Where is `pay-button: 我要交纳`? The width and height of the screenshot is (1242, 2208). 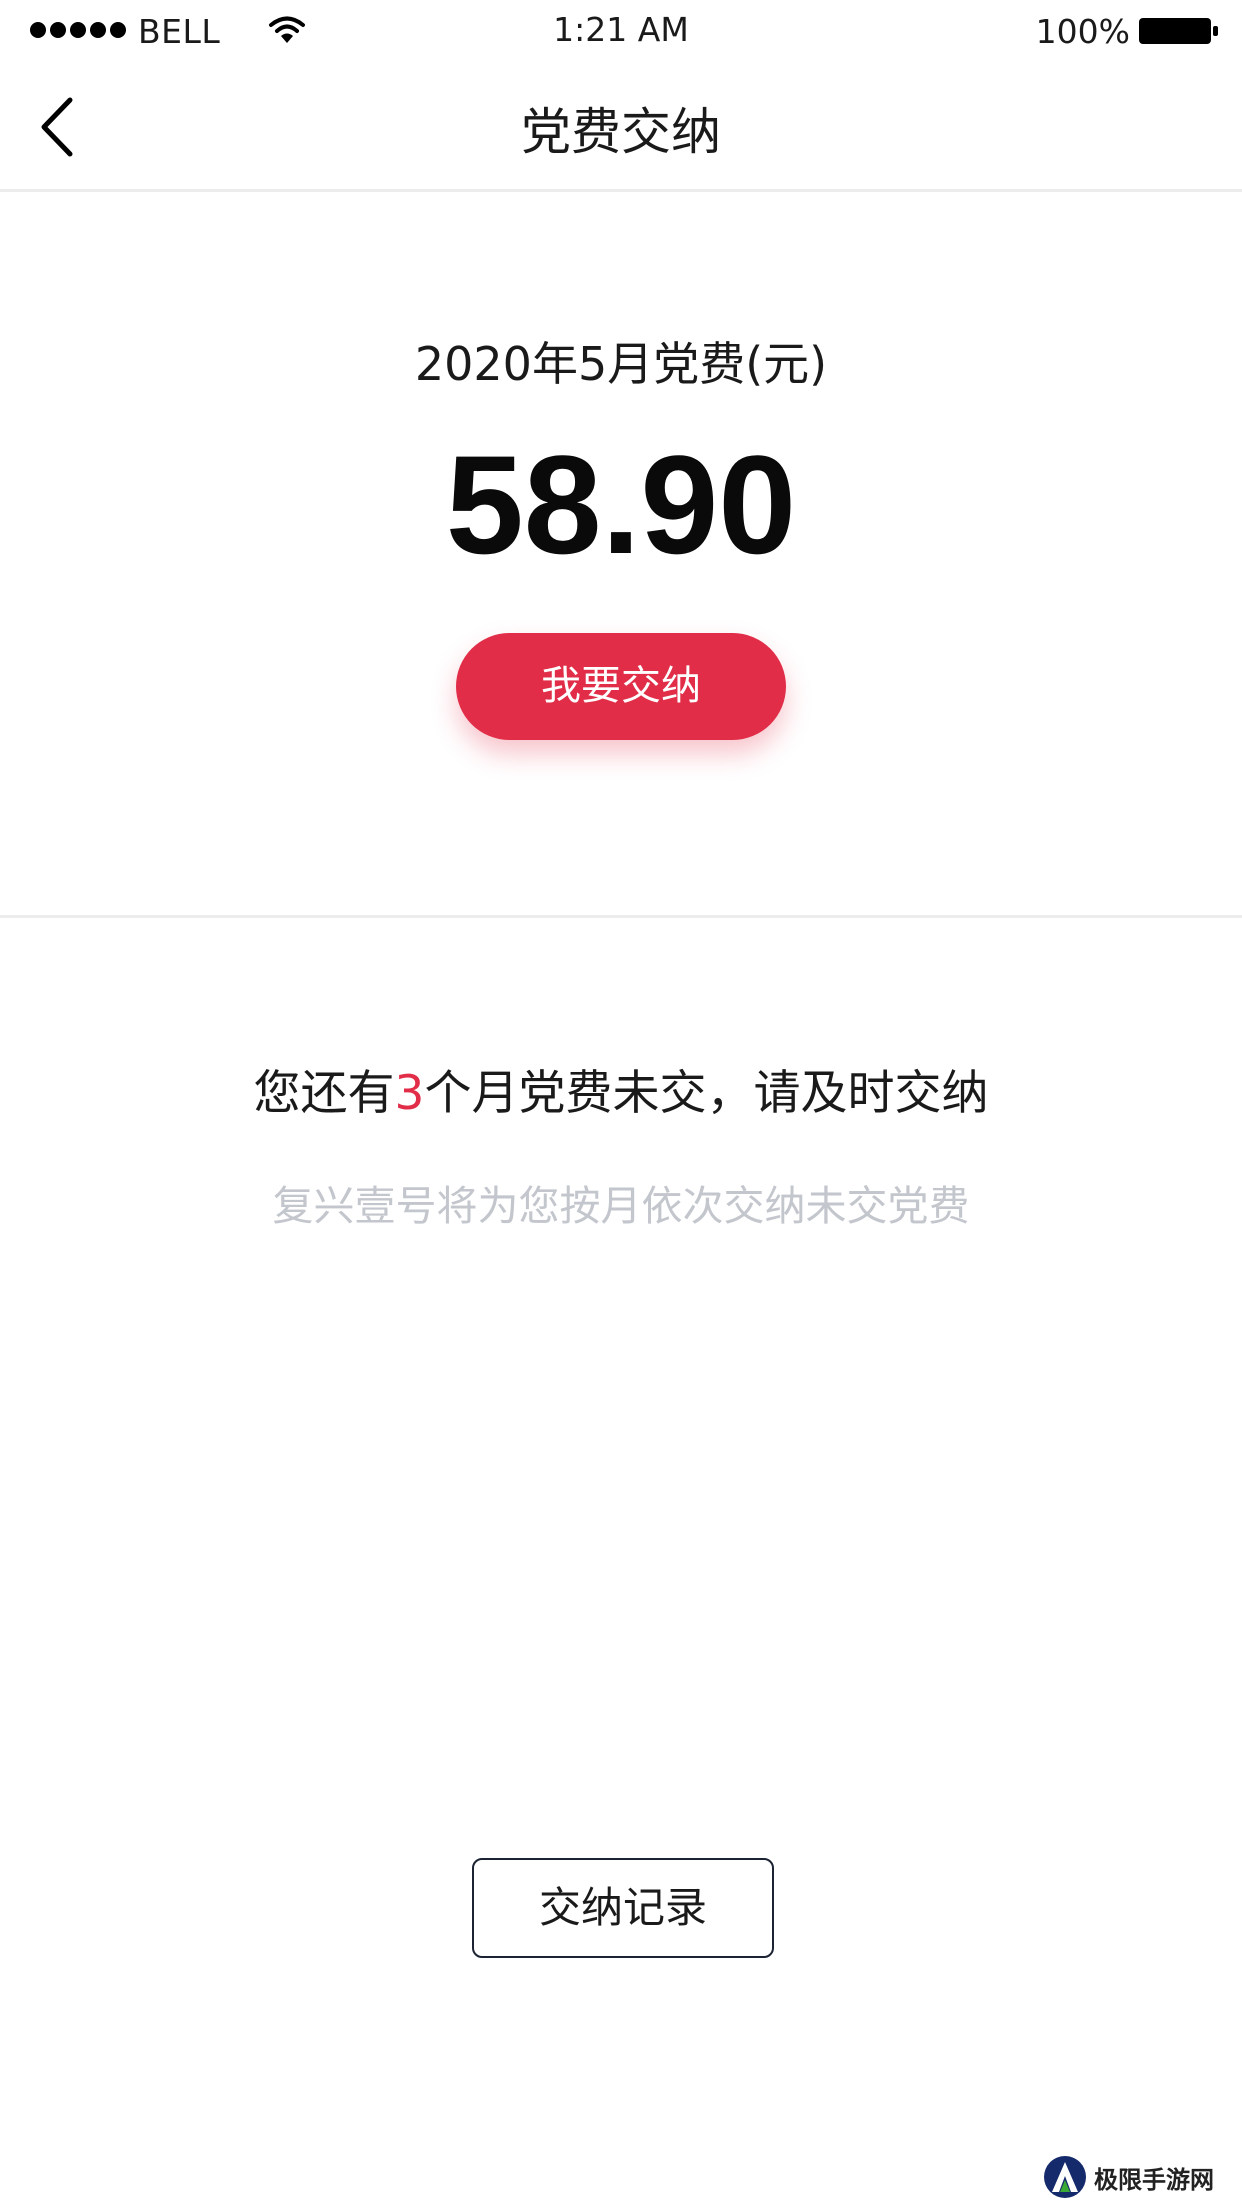
pay-button: 我要交纳 is located at coordinates (621, 686).